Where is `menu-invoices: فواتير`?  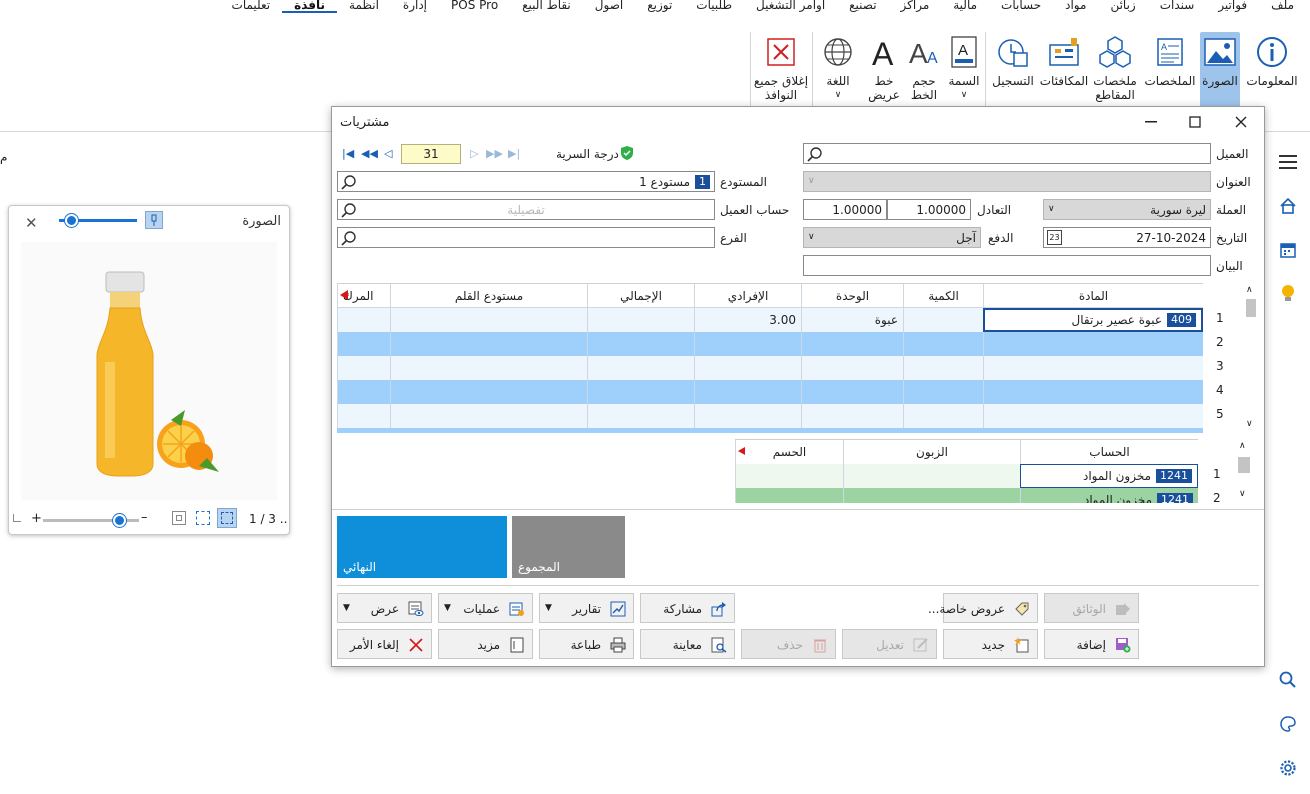
menu-invoices: فواتير is located at coordinates (1232, 5).